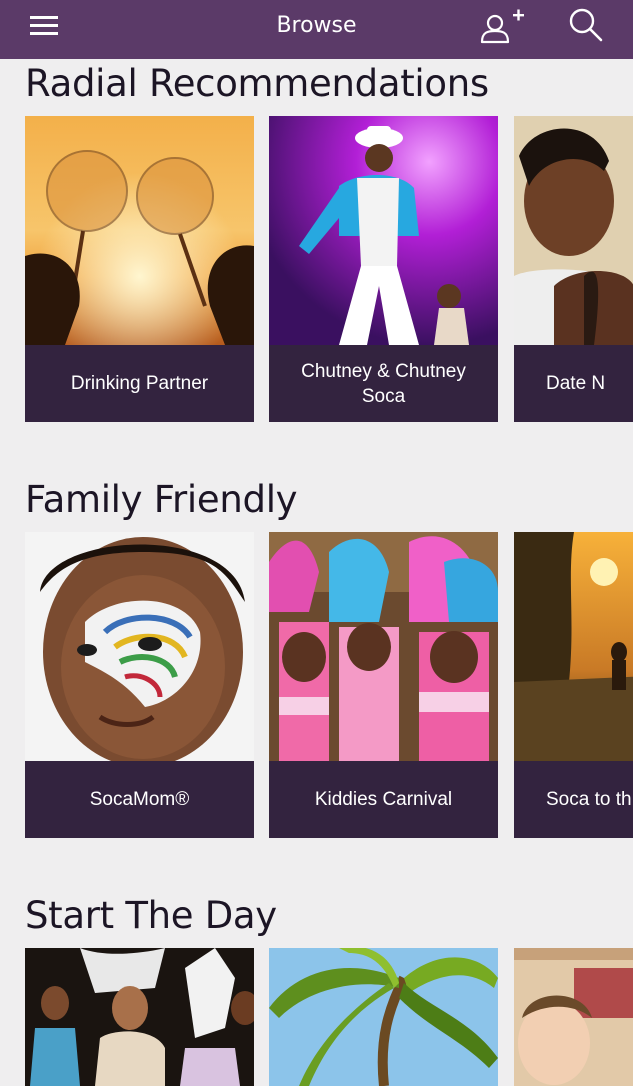  I want to click on card-date-night: Date N, so click(573, 269).